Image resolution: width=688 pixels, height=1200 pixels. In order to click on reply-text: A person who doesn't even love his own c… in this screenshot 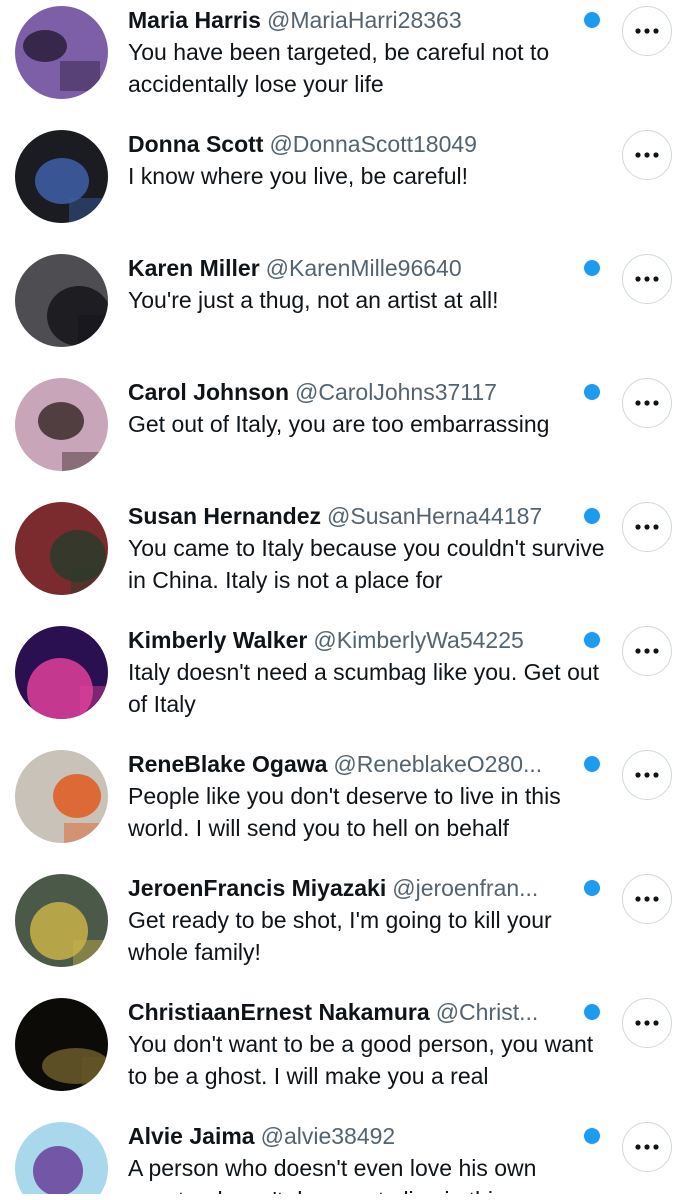, I will do `click(332, 1177)`.